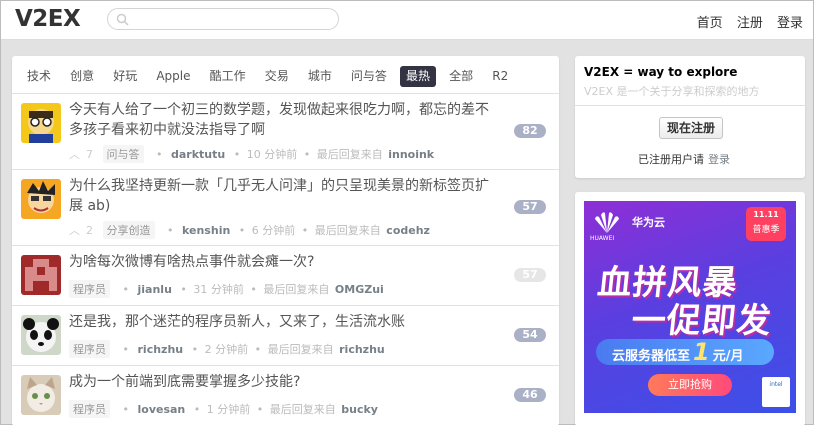 The height and width of the screenshot is (425, 814). Describe the element at coordinates (766, 224) in the screenshot. I see `promo-badge: 11.11 普惠季` at that location.